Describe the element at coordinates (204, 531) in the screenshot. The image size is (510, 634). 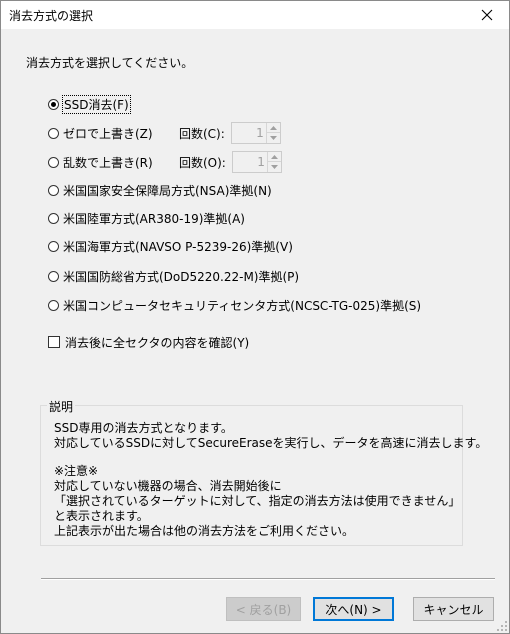
I see `description-line: 上記表示が出た場合は他の消去方法をご利用ください。` at that location.